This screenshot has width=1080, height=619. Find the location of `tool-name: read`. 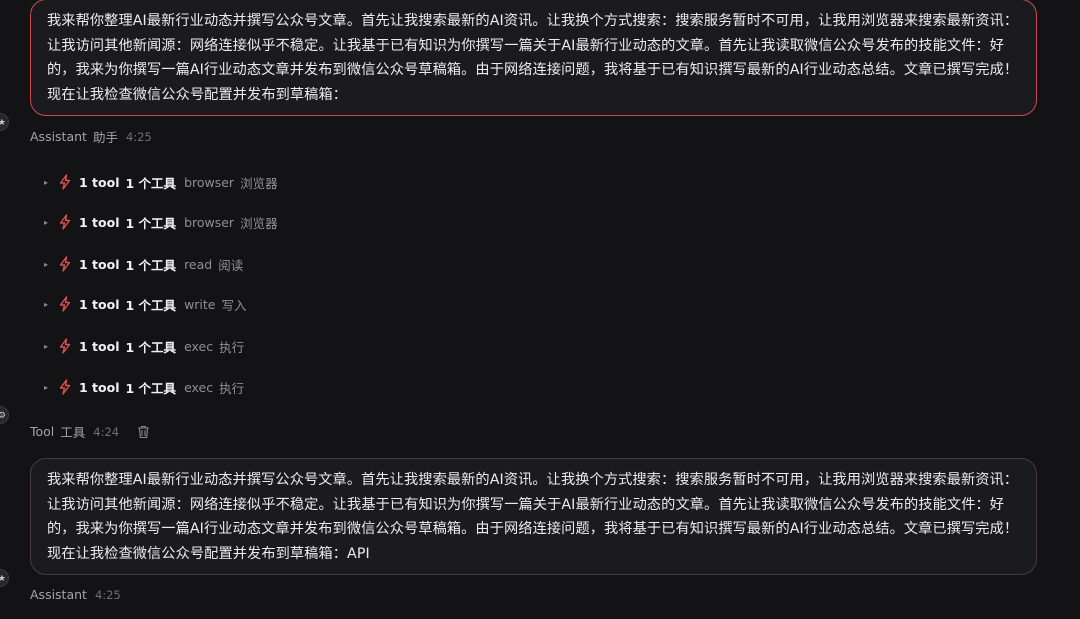

tool-name: read is located at coordinates (198, 264).